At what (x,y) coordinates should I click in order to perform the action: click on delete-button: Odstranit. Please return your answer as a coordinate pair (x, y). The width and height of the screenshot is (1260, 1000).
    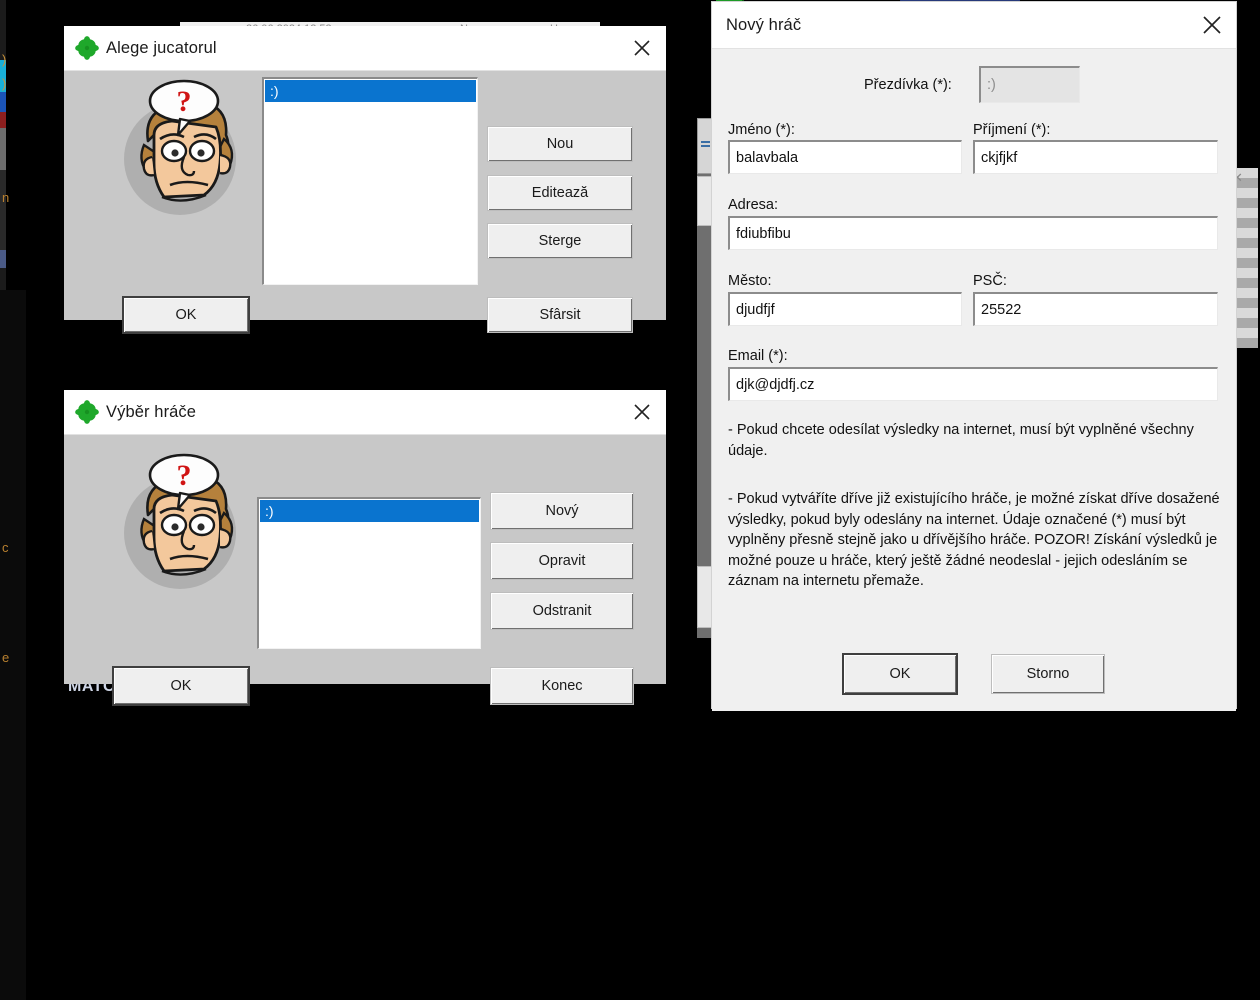
    Looking at the image, I should click on (562, 611).